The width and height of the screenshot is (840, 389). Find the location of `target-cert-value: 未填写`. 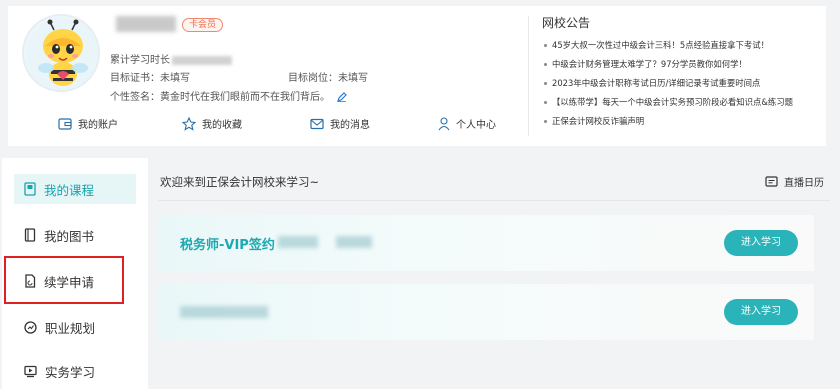

target-cert-value: 未填写 is located at coordinates (175, 78).